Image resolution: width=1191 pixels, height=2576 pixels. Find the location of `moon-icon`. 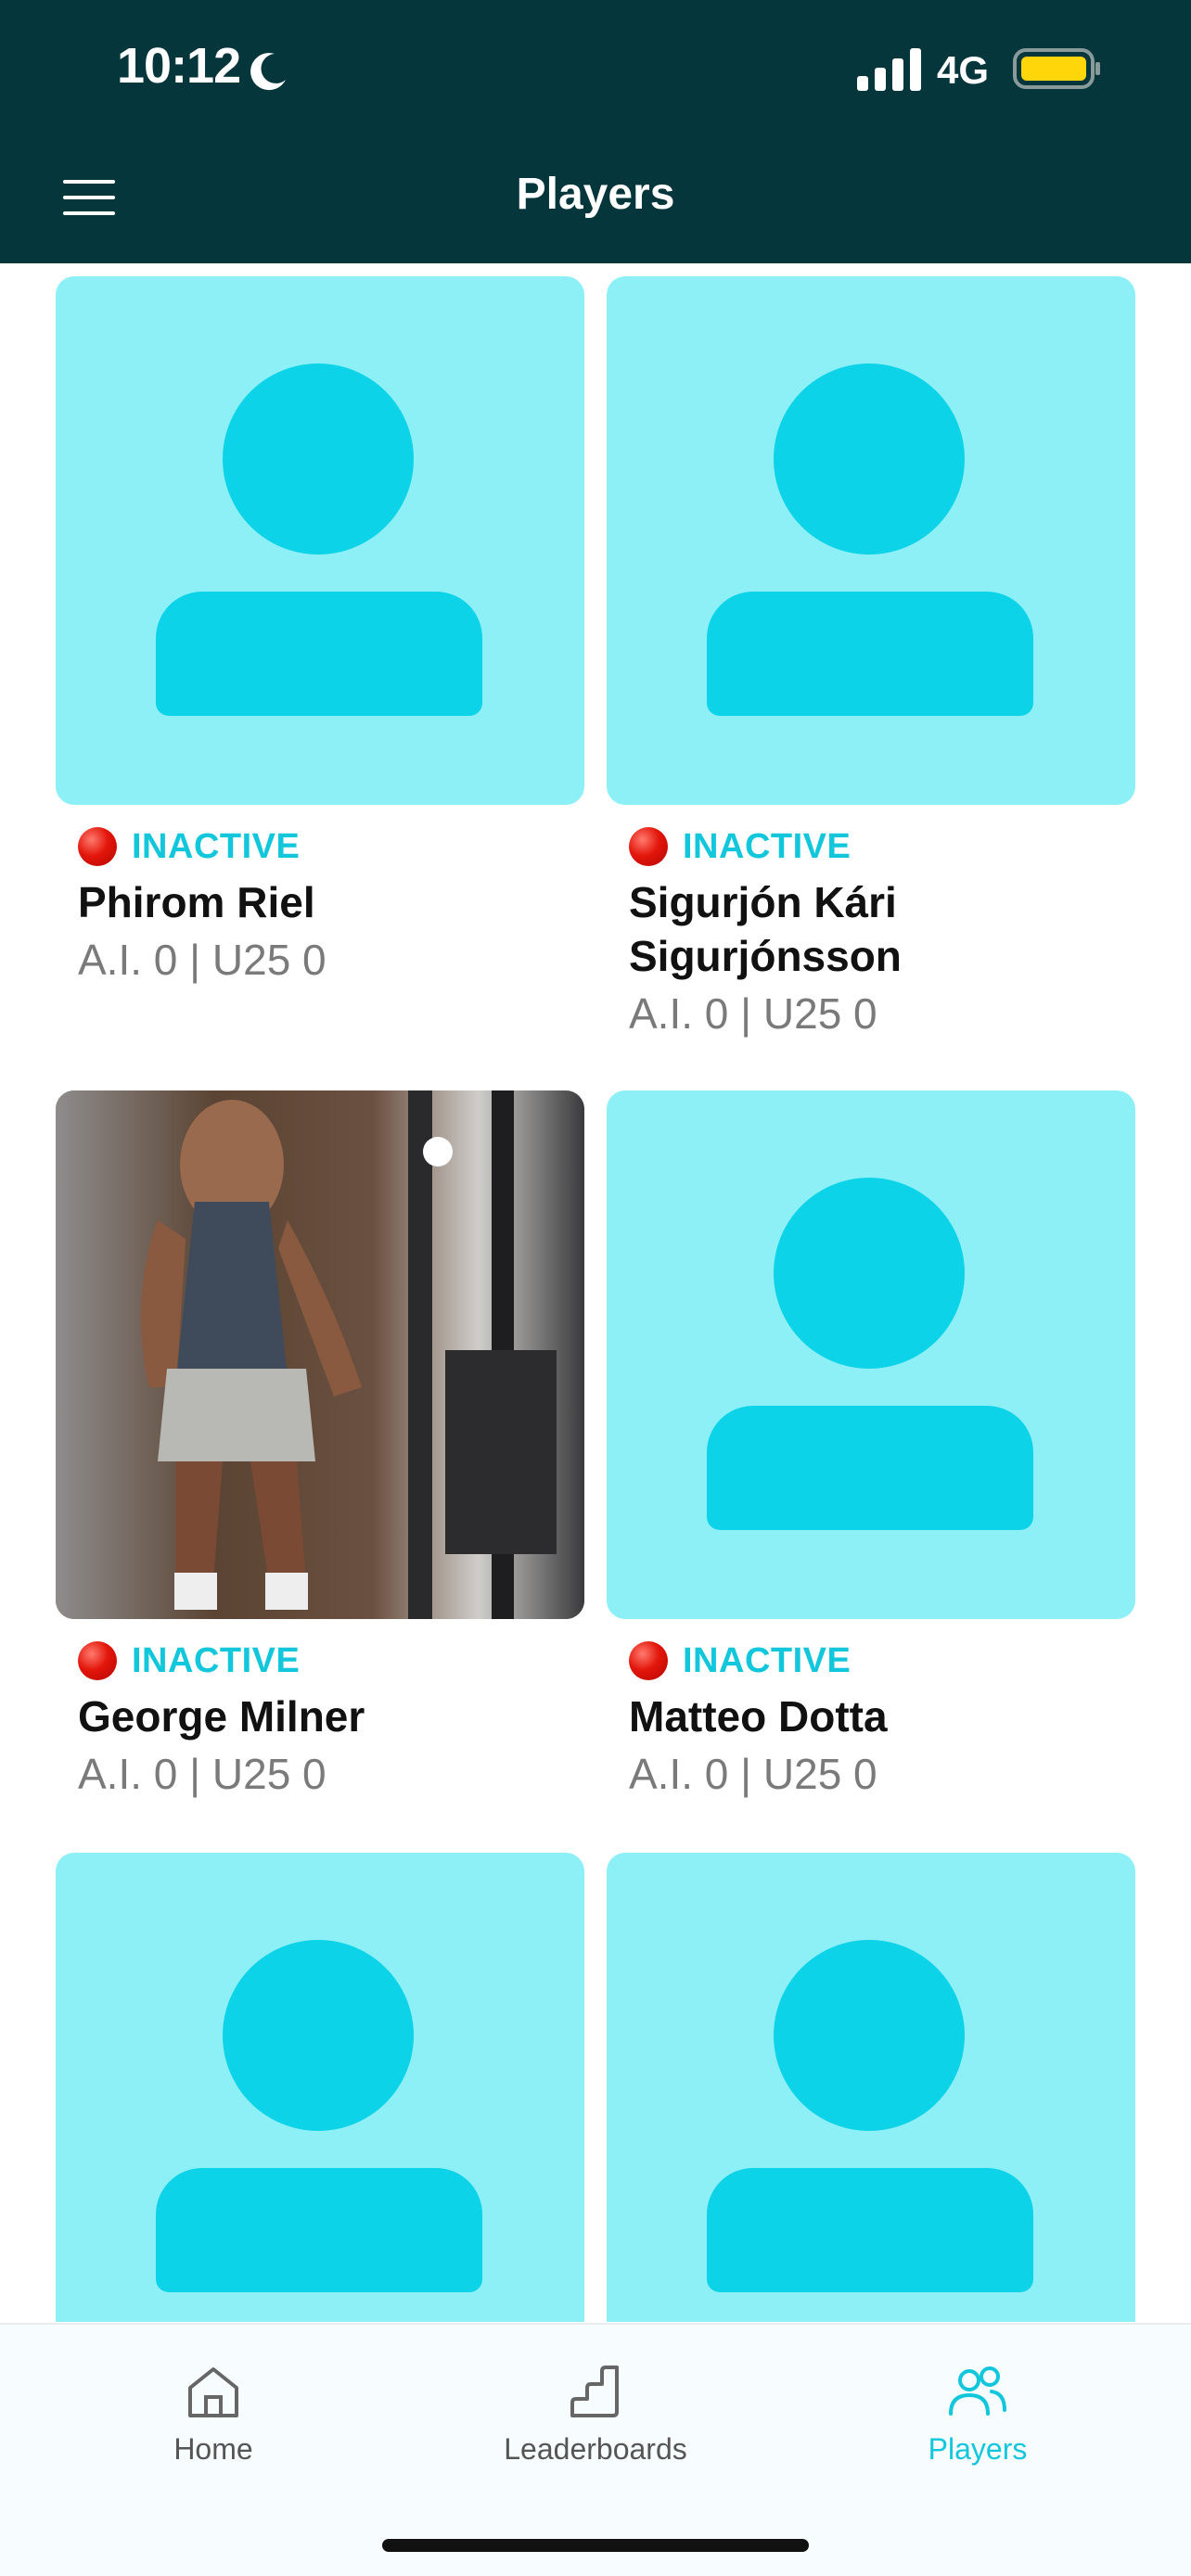

moon-icon is located at coordinates (268, 72).